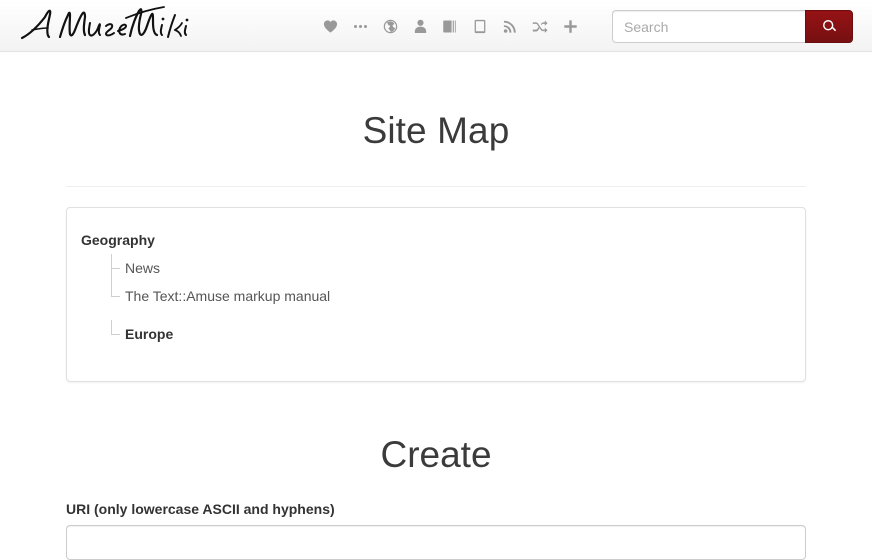  I want to click on globe-icon, so click(390, 26).